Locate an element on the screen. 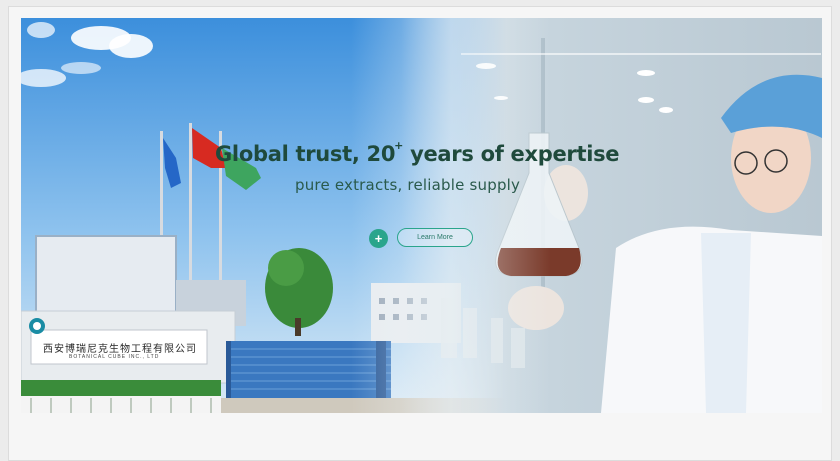  hero-headline-sup: + is located at coordinates (399, 145).